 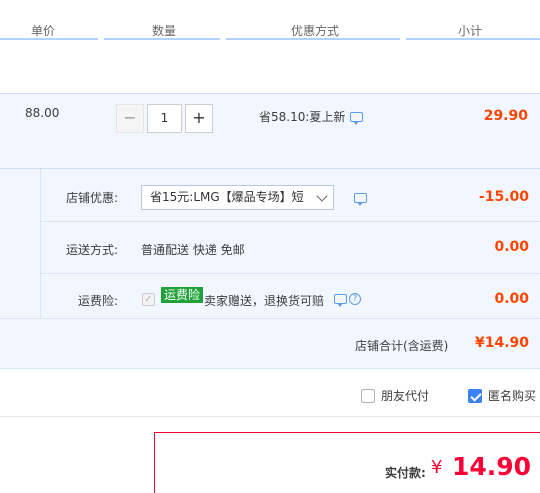 What do you see at coordinates (470, 31) in the screenshot?
I see `header-subtotal: 小计` at bounding box center [470, 31].